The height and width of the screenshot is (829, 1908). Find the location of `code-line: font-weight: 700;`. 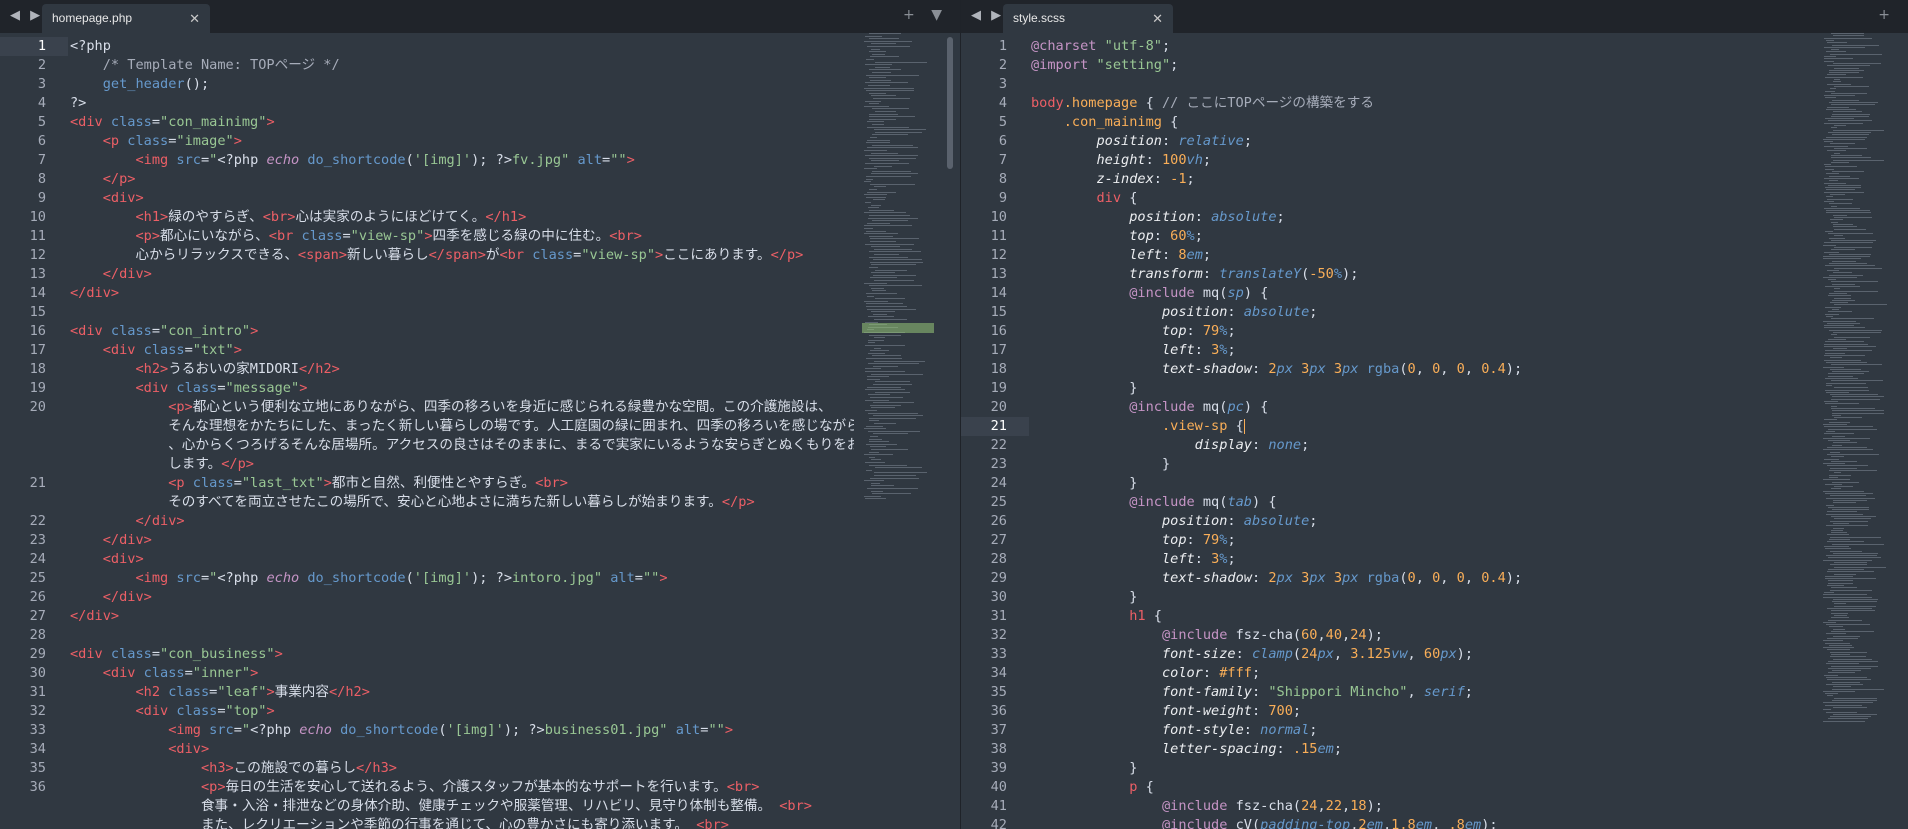

code-line: font-weight: 700; is located at coordinates (1424, 711).